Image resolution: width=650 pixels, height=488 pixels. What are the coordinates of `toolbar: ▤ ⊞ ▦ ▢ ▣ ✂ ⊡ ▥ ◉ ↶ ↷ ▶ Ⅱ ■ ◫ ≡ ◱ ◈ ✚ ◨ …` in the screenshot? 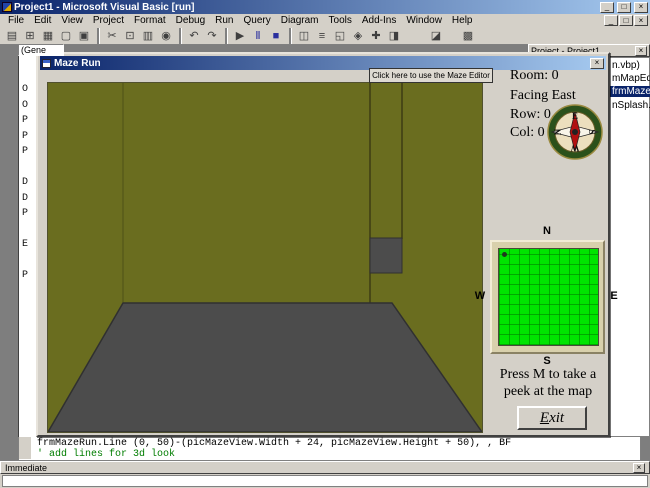 It's located at (325, 36).